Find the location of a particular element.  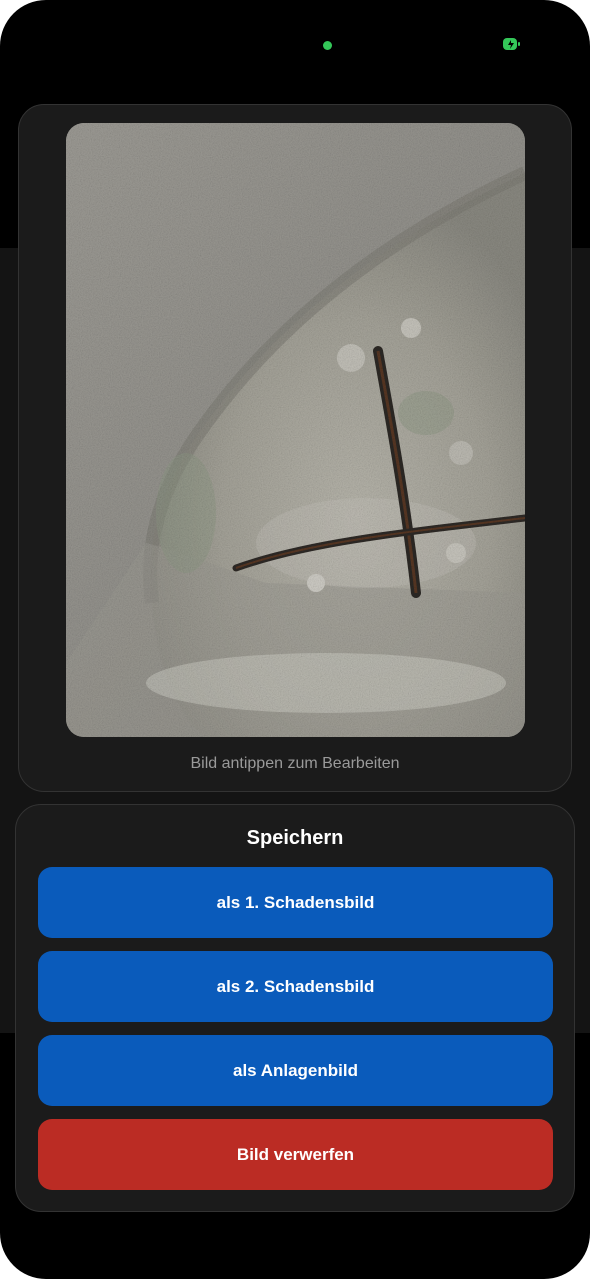

sheet-title: Speichern is located at coordinates (295, 838).